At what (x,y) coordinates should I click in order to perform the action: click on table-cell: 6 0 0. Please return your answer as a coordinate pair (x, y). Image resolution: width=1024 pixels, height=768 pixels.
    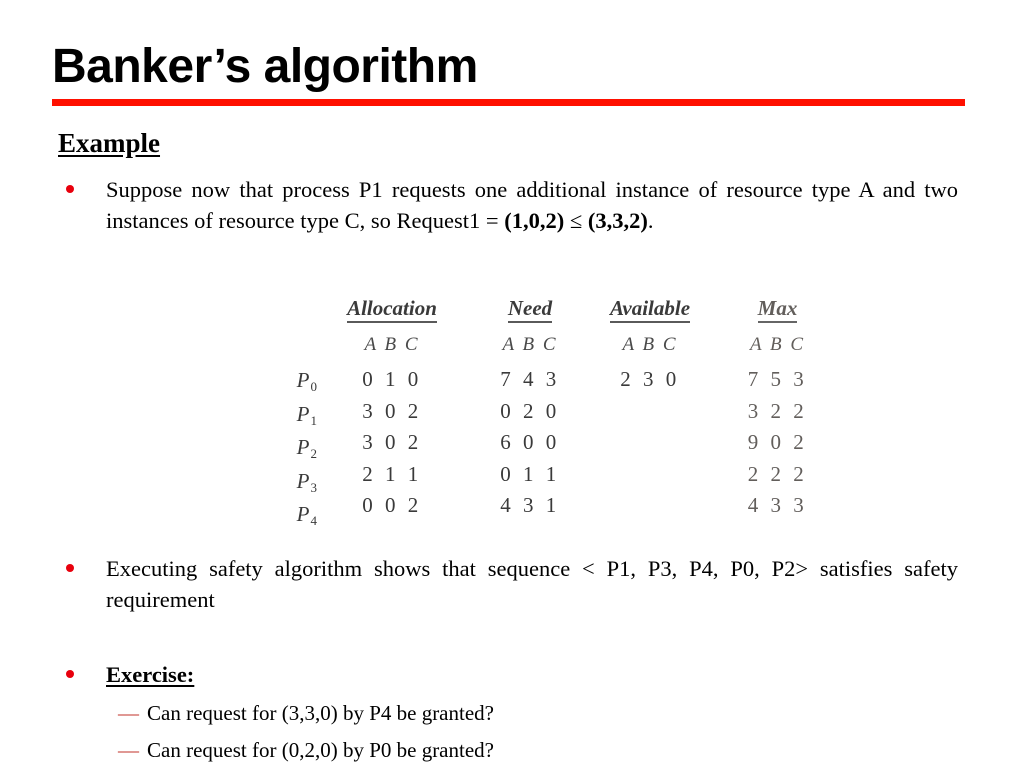
    Looking at the image, I should click on (530, 442).